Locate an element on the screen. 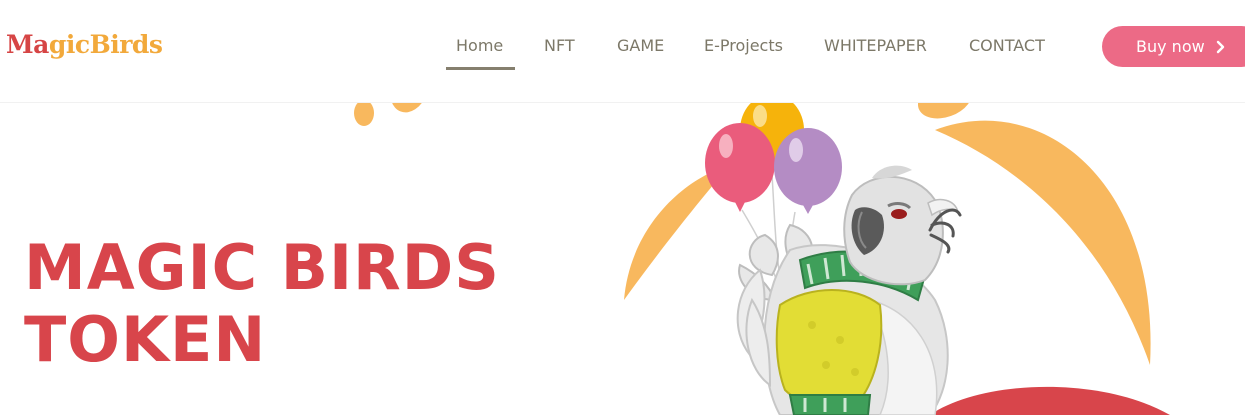 The height and width of the screenshot is (415, 1245). nav-item-game: GAME is located at coordinates (640, 45).